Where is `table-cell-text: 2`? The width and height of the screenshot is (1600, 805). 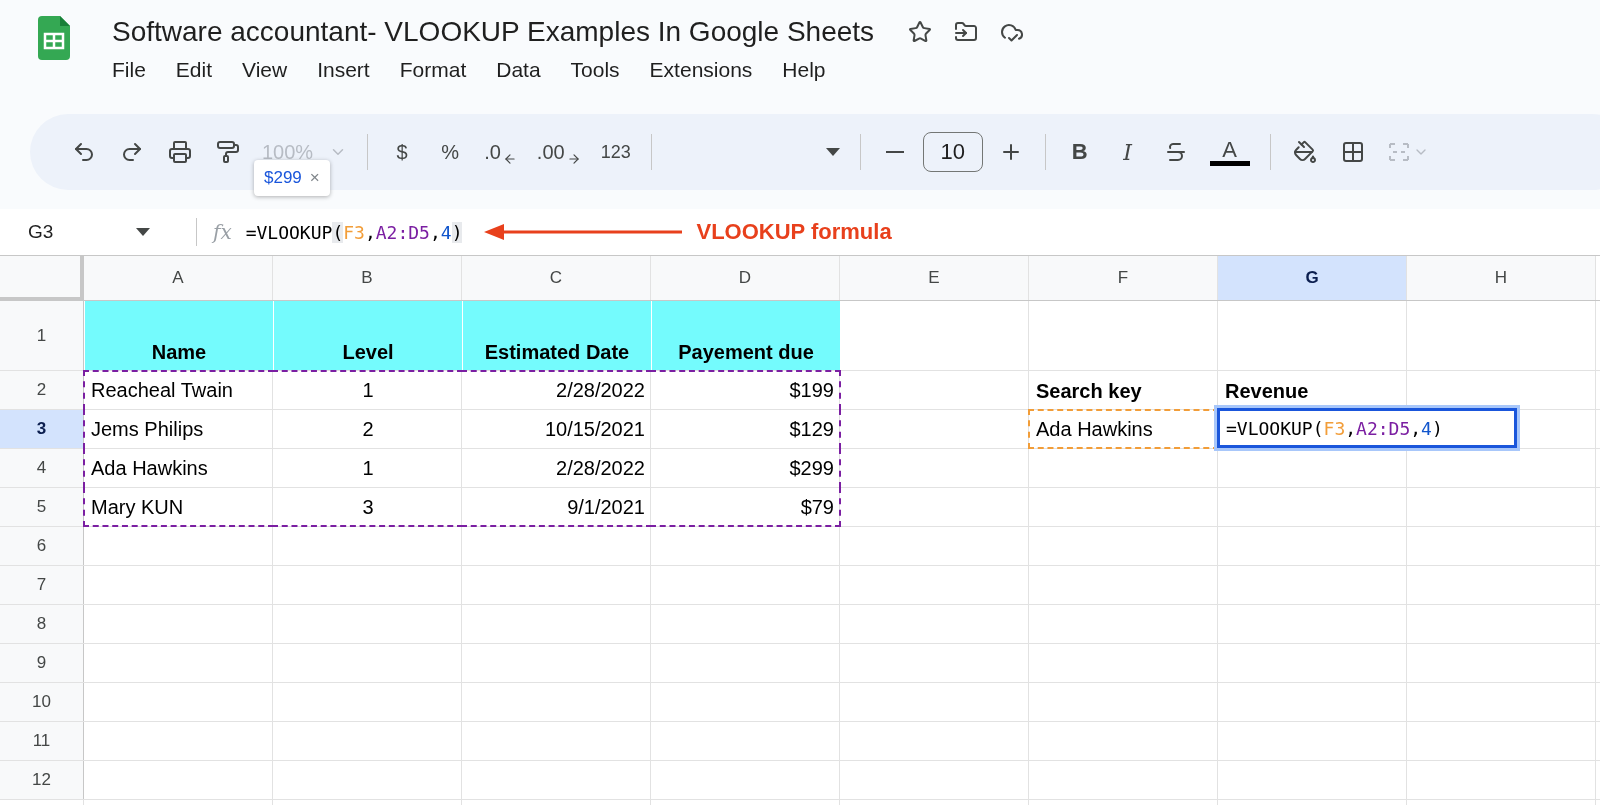 table-cell-text: 2 is located at coordinates (368, 429).